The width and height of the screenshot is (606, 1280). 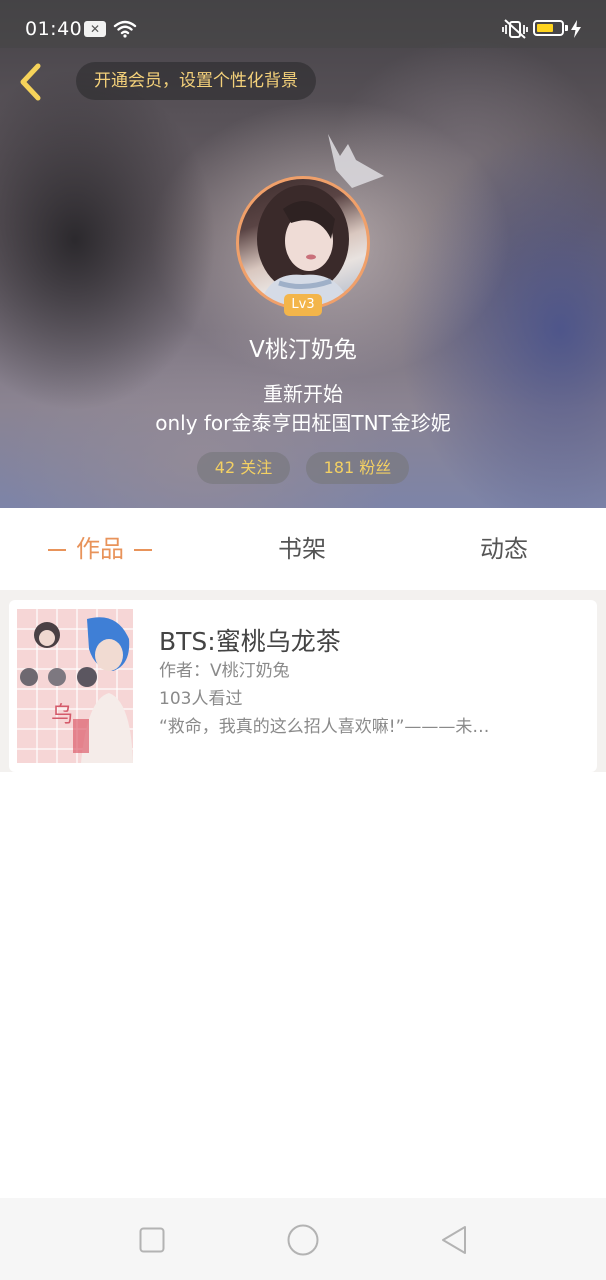 I want to click on avatar, so click(x=303, y=243).